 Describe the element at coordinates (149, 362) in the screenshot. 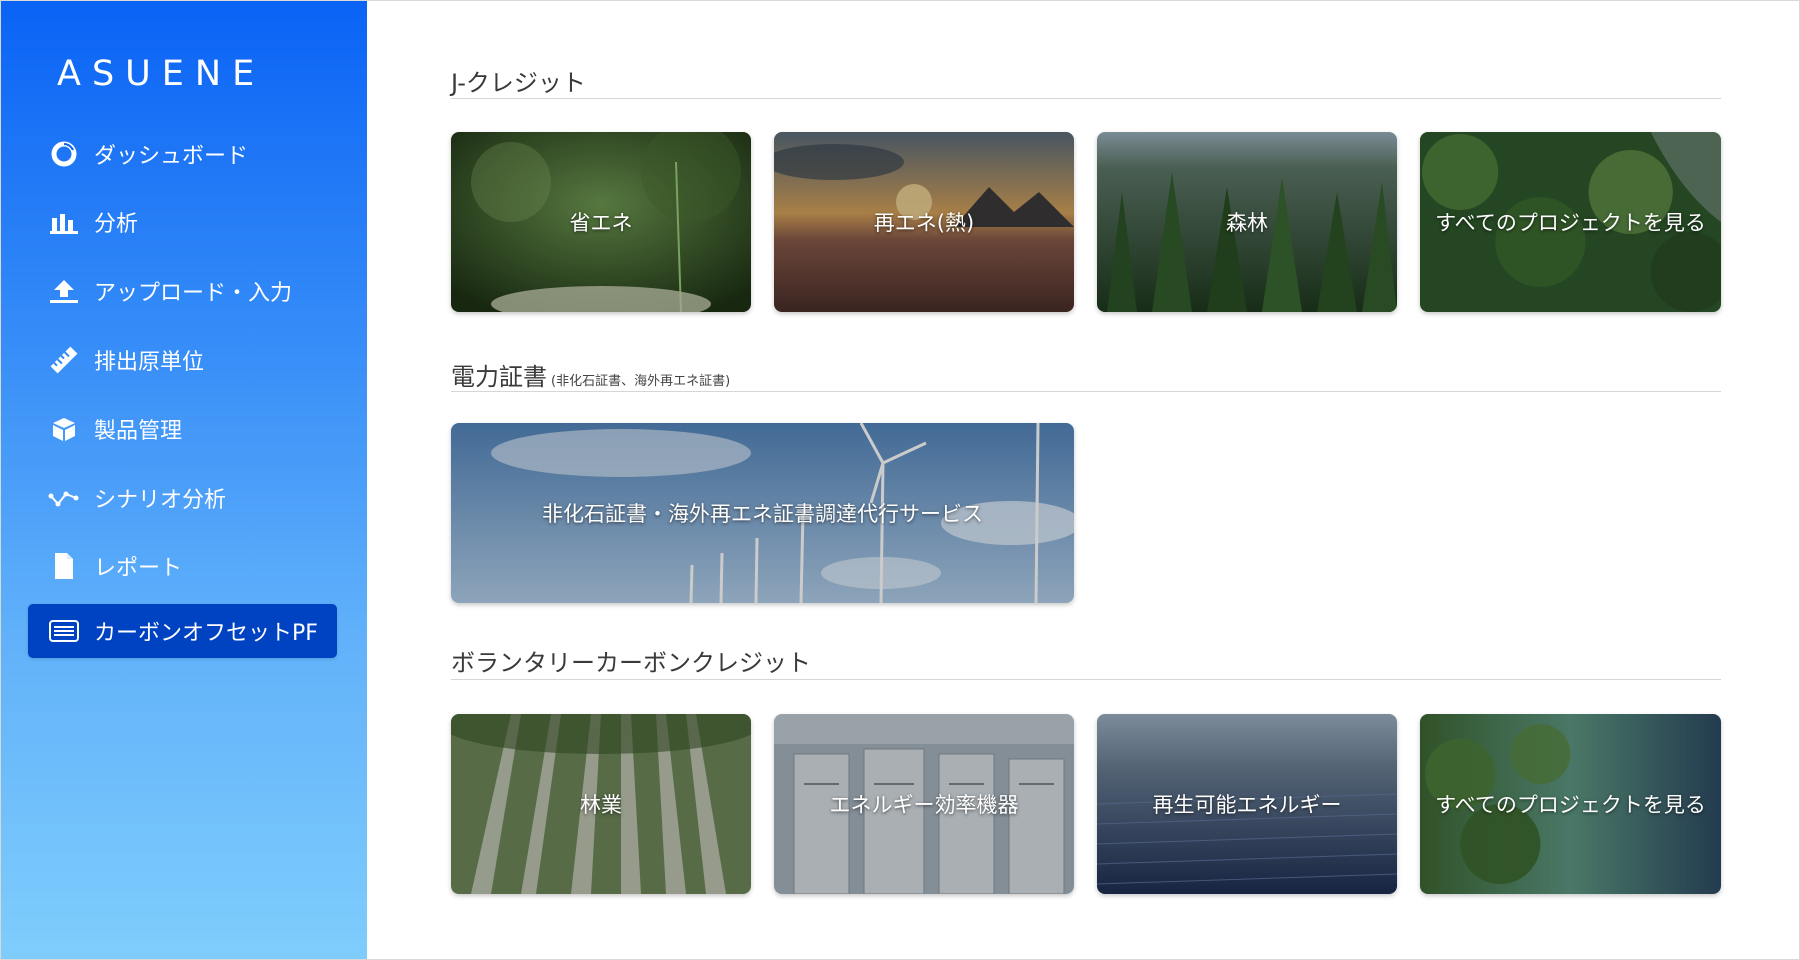

I see `sidebar-item-label: 排出原単位` at that location.